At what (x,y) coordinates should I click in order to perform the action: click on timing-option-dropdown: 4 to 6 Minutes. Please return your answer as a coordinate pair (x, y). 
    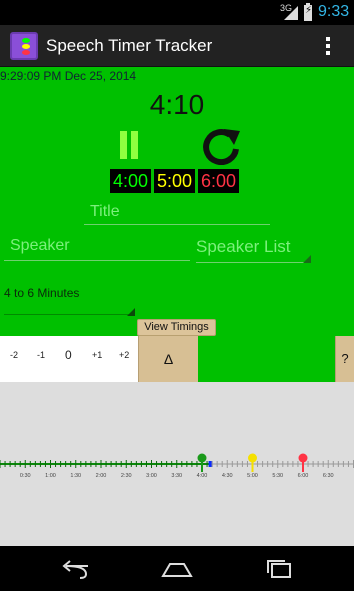
    Looking at the image, I should click on (69, 301).